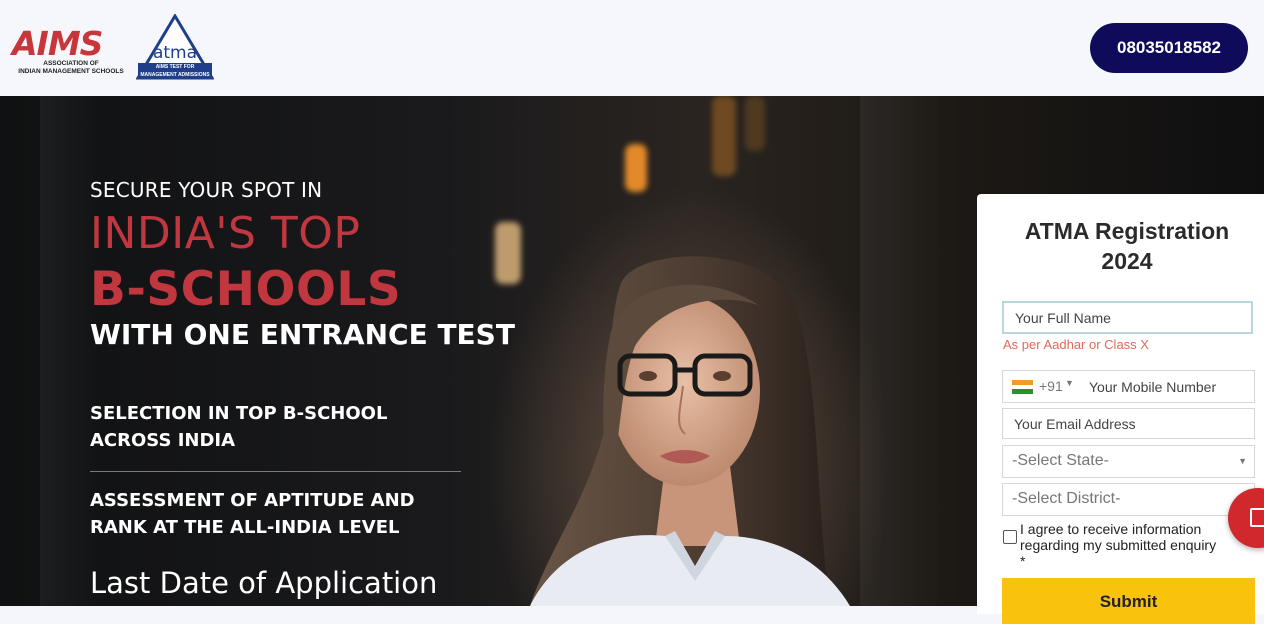 This screenshot has width=1264, height=624. I want to click on feature-line: RANK AT THE ALL-INDIA LEVEL, so click(245, 527).